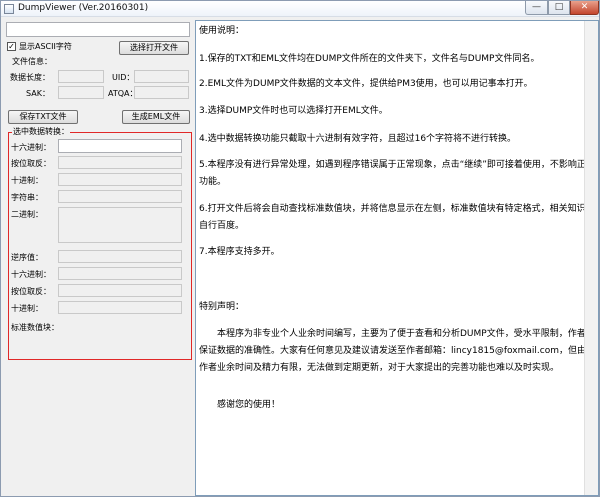  Describe the element at coordinates (156, 117) in the screenshot. I see `gen-eml-button: 生成EML文件` at that location.